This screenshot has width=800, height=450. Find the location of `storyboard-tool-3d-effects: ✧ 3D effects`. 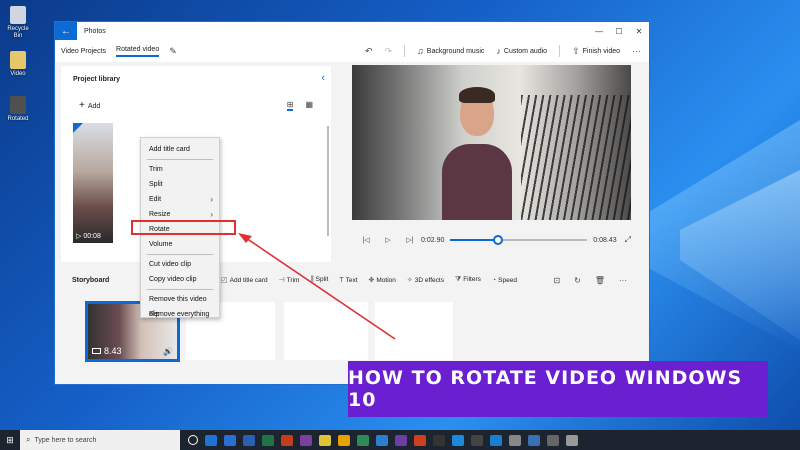

storyboard-tool-3d-effects: ✧ 3D effects is located at coordinates (425, 280).